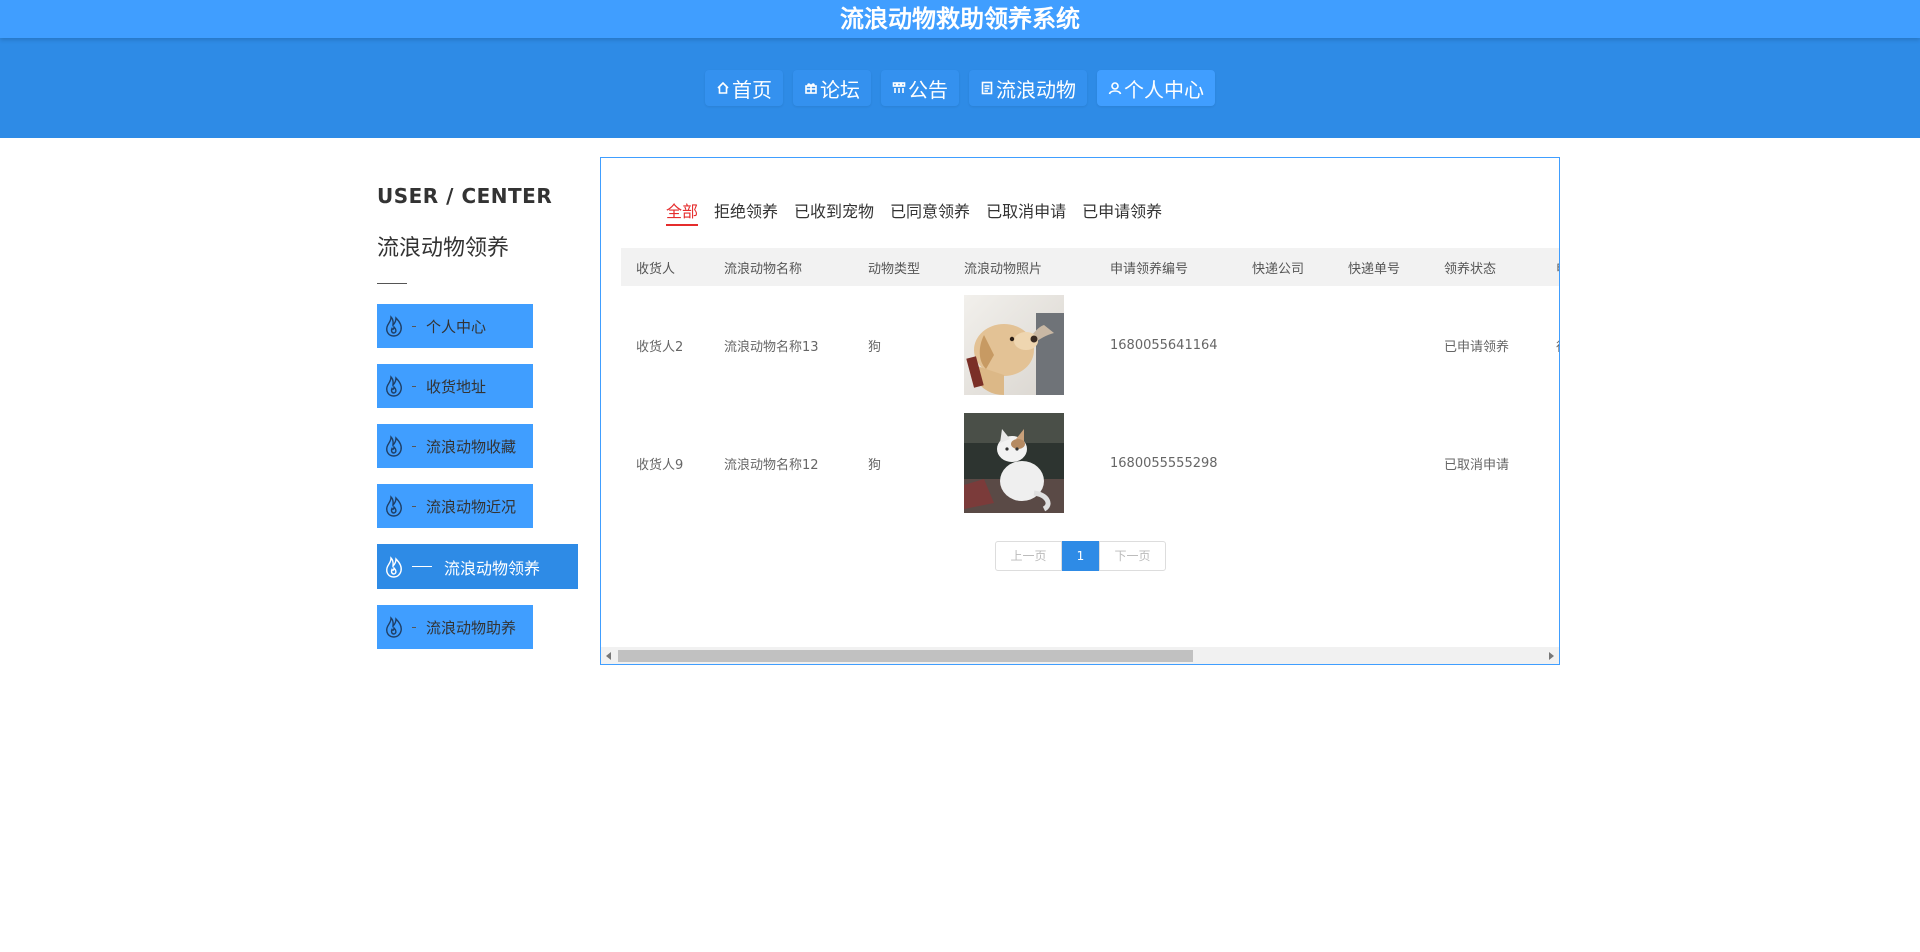 Image resolution: width=1920 pixels, height=952 pixels. Describe the element at coordinates (905, 656) in the screenshot. I see `scrollbar-thumb` at that location.